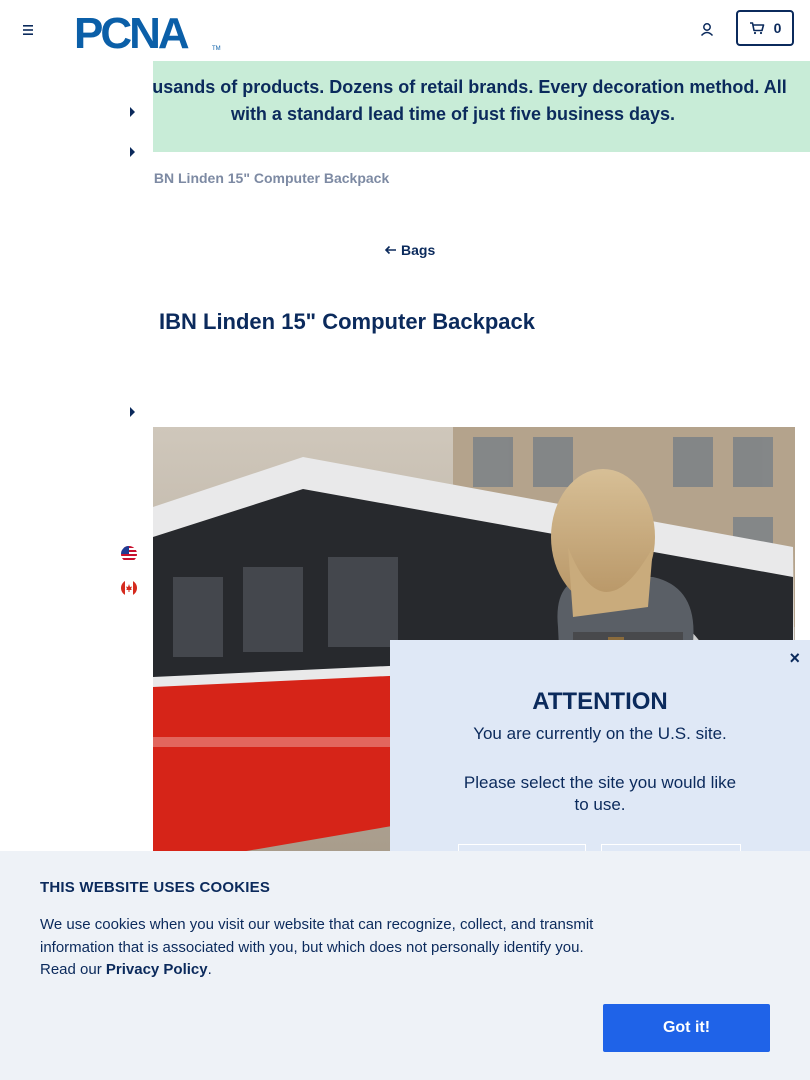 The height and width of the screenshot is (1080, 810). I want to click on cookie-suffix: ., so click(209, 969).